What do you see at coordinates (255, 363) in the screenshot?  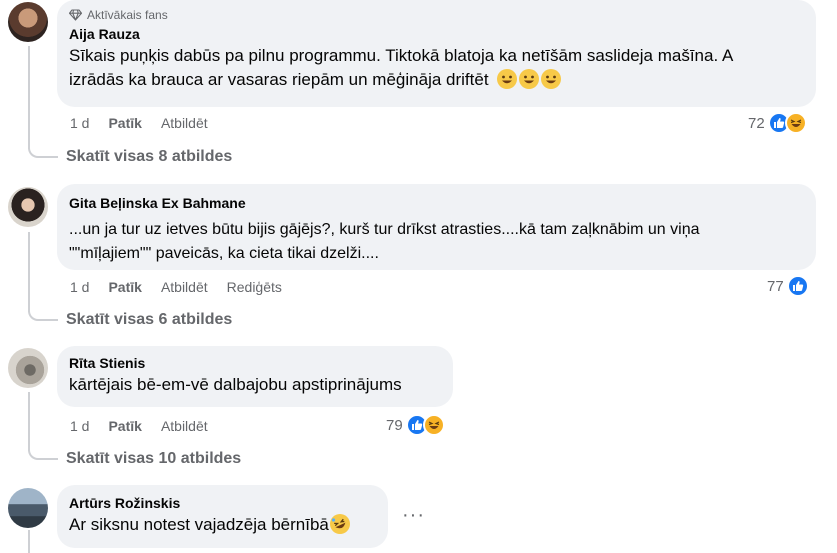 I see `comment-author: Rīta Stienis` at bounding box center [255, 363].